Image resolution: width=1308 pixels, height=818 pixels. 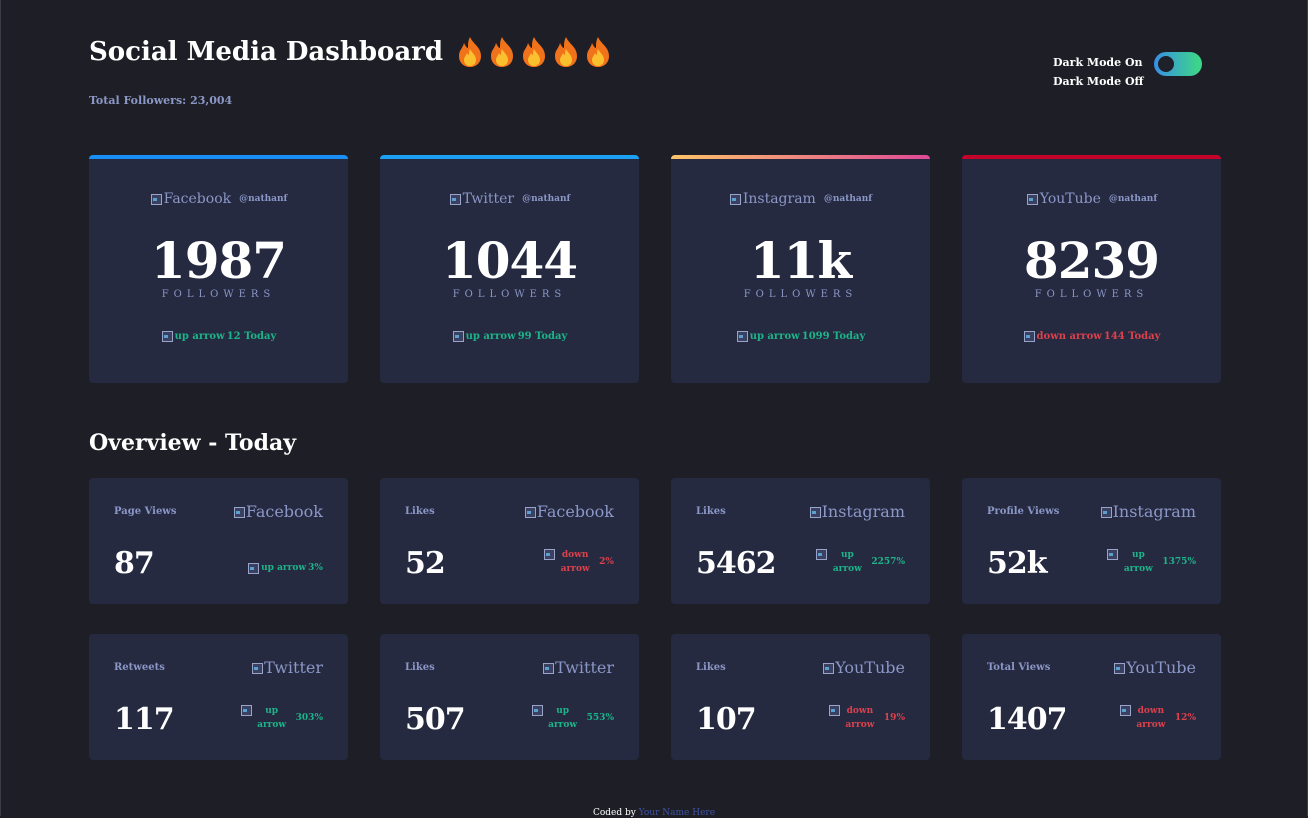 I want to click on change-percent: 2%, so click(x=606, y=562).